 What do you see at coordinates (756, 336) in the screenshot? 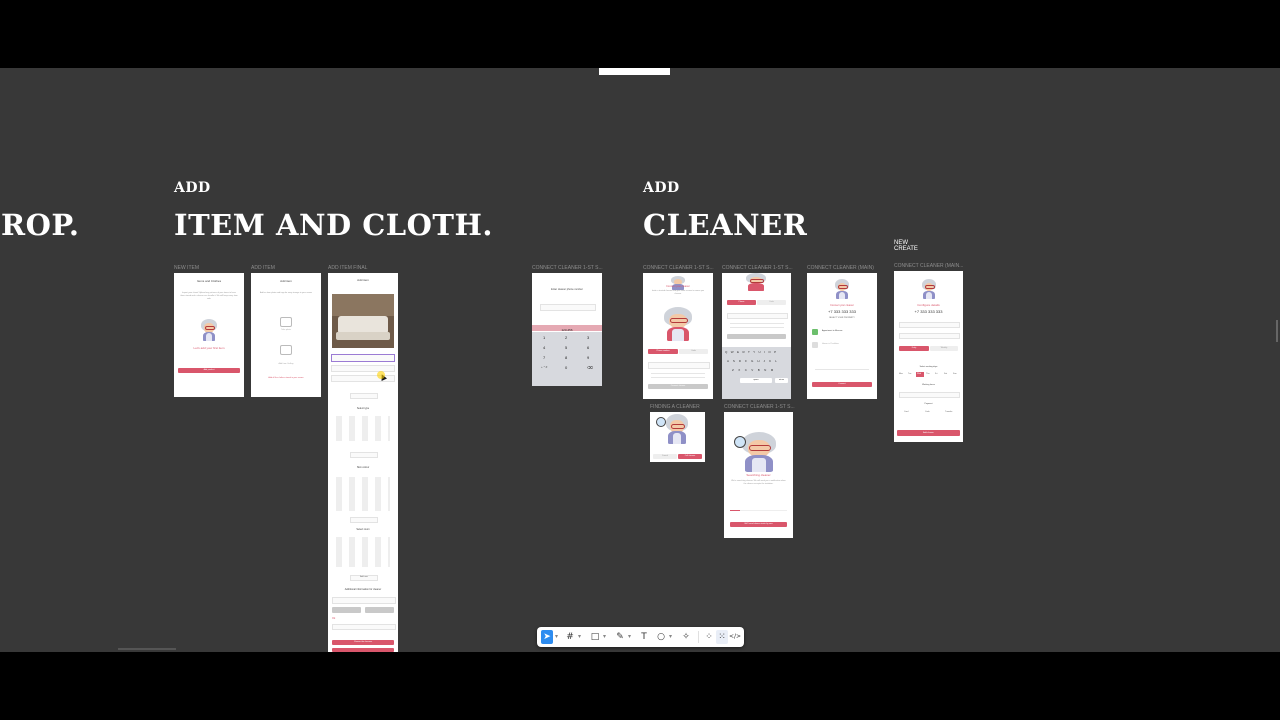
I see `connect-button` at bounding box center [756, 336].